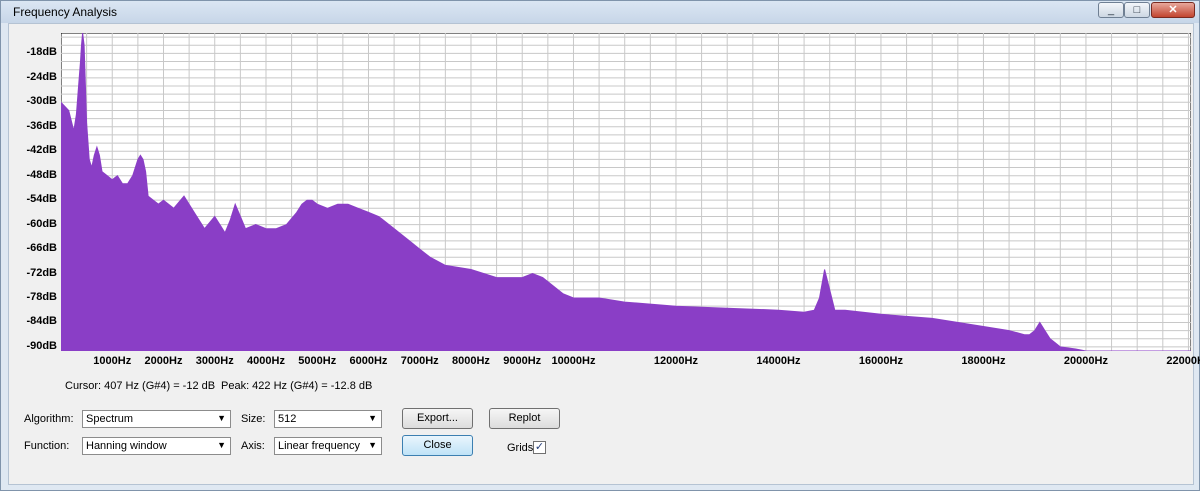  Describe the element at coordinates (520, 448) in the screenshot. I see `grids-label: Grids` at that location.